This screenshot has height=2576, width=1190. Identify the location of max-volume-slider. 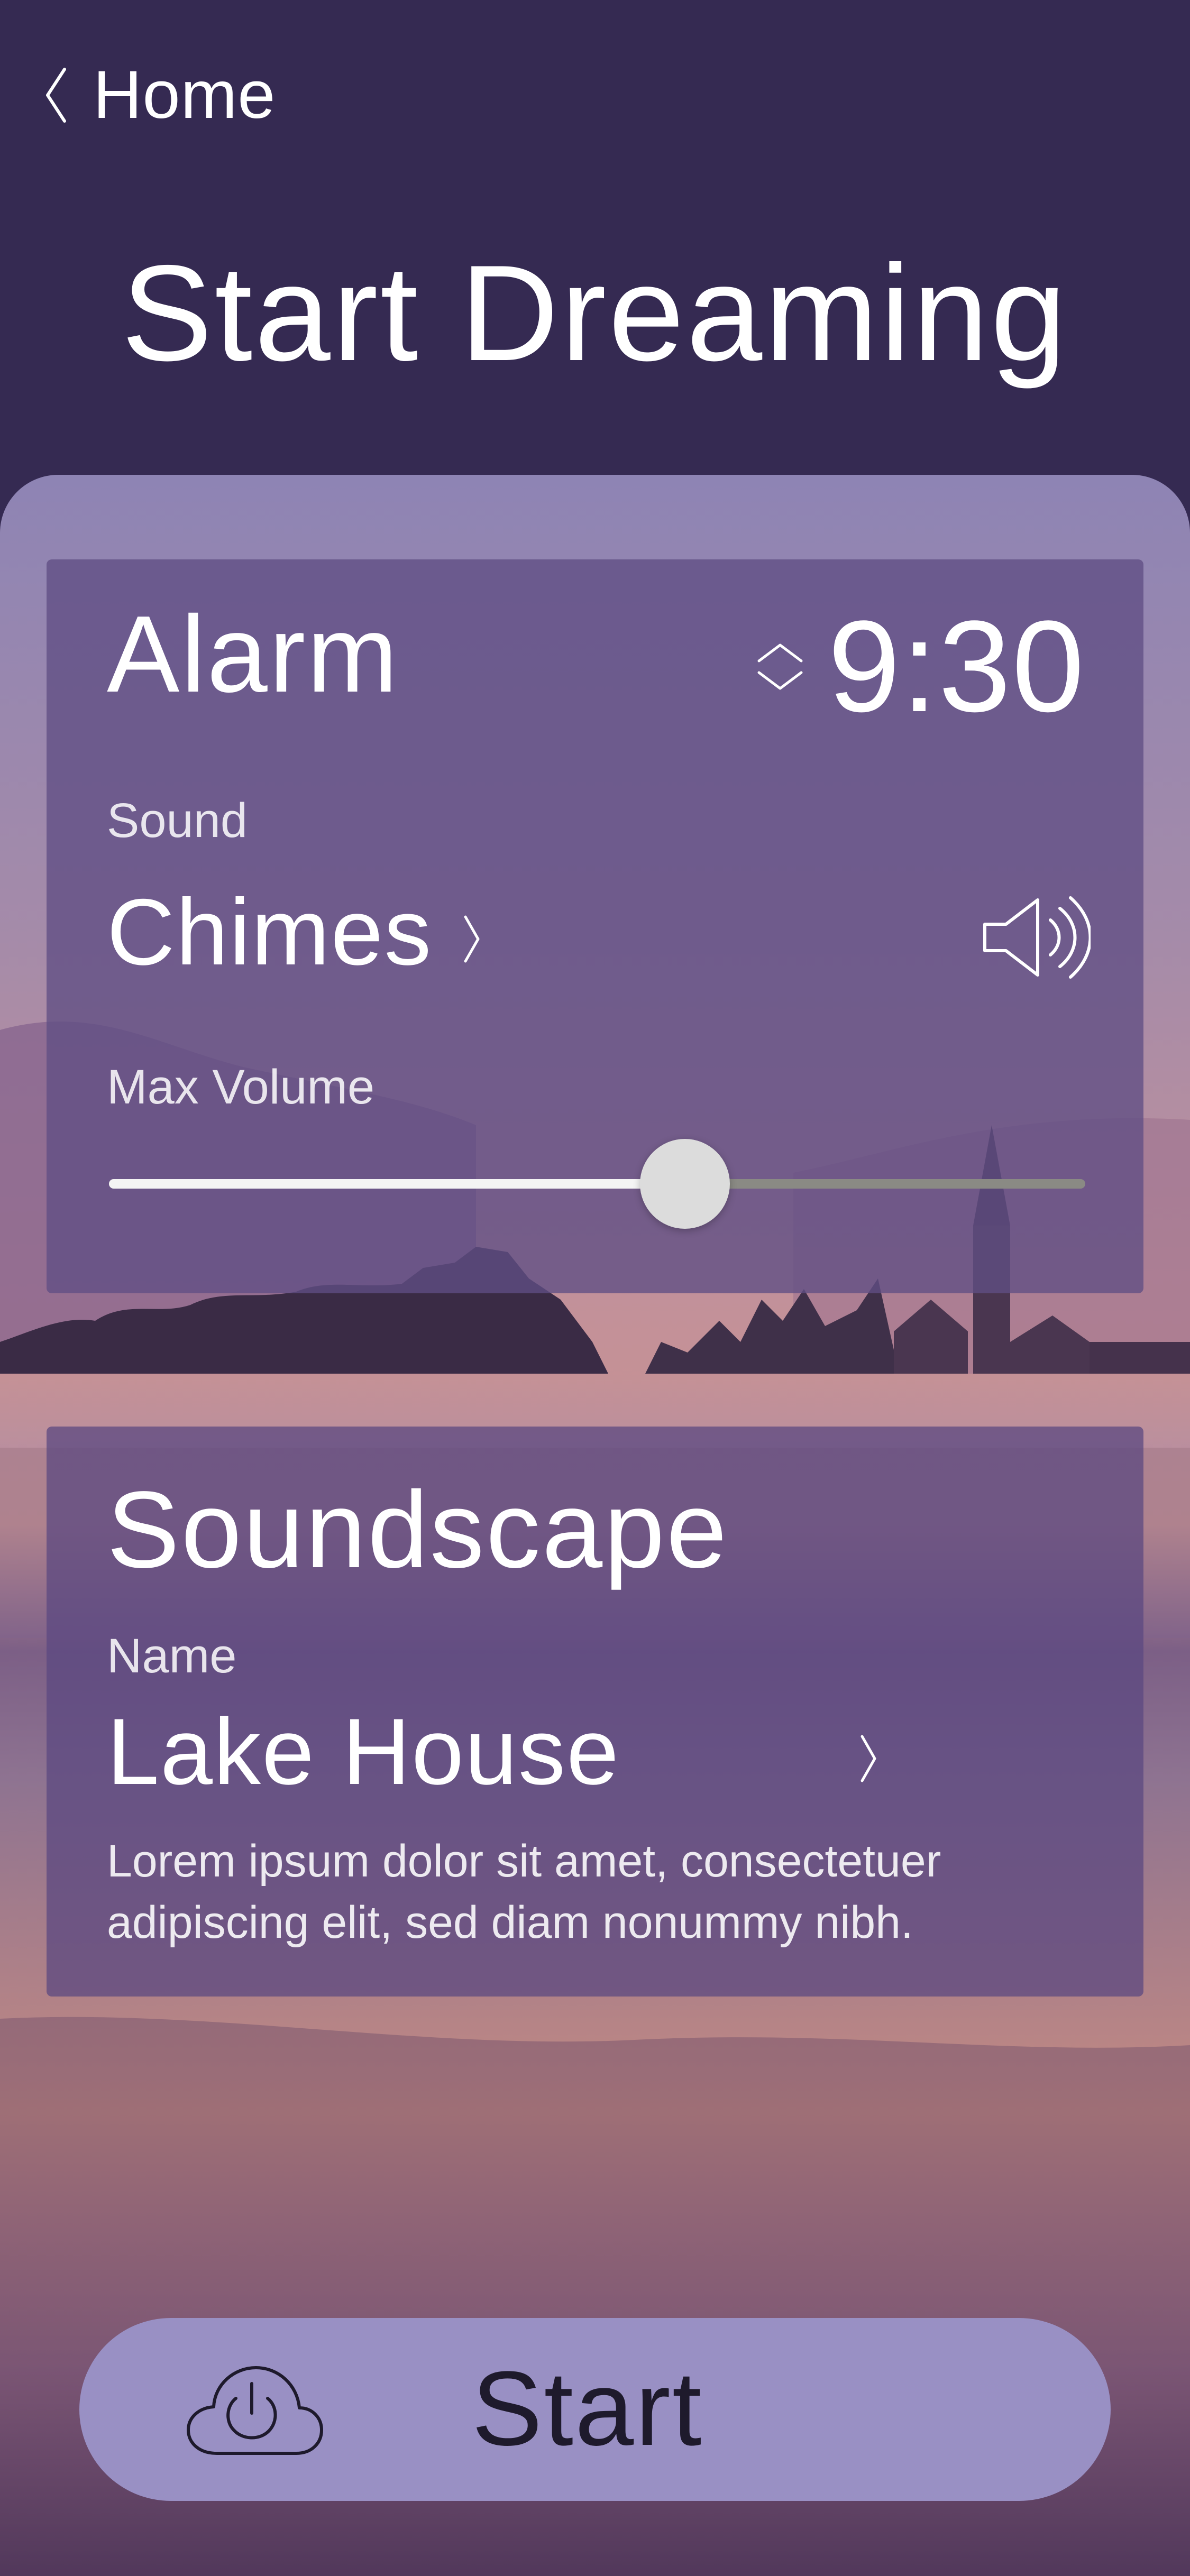
(597, 1184).